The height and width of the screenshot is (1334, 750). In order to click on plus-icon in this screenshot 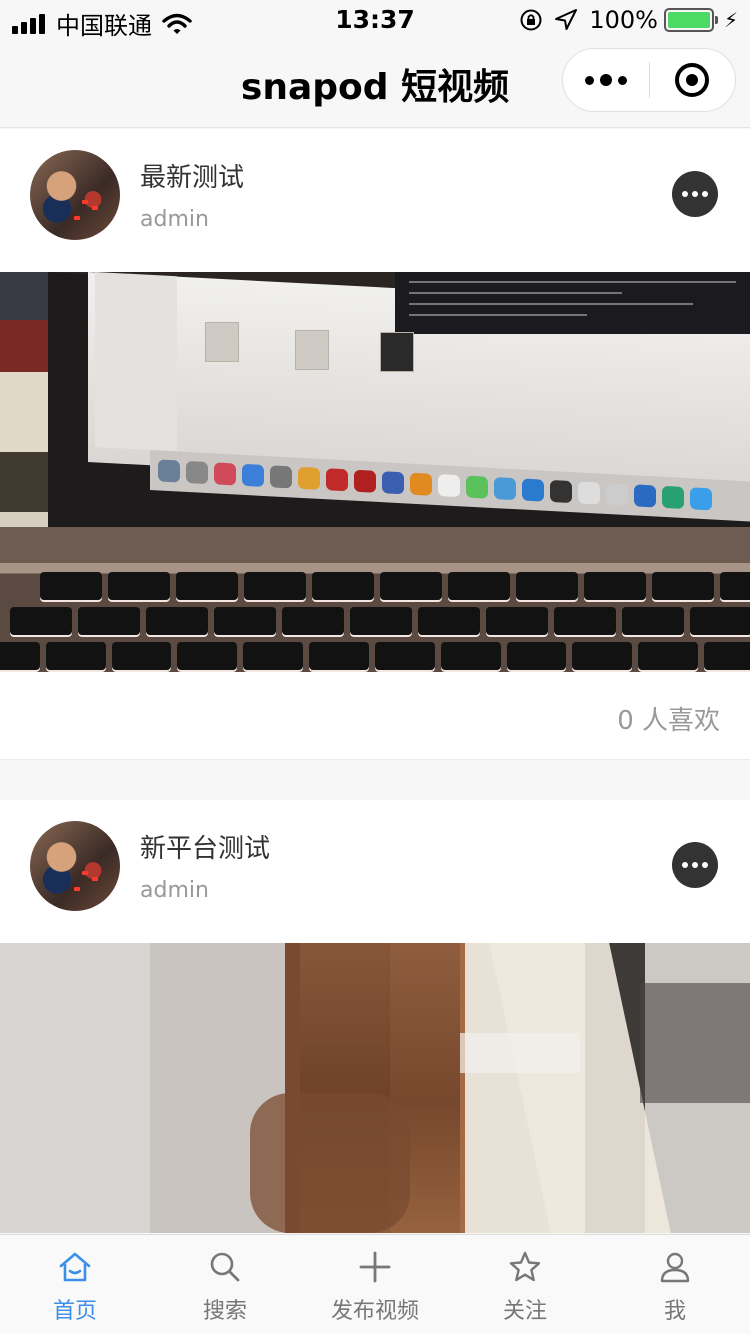, I will do `click(375, 1267)`.